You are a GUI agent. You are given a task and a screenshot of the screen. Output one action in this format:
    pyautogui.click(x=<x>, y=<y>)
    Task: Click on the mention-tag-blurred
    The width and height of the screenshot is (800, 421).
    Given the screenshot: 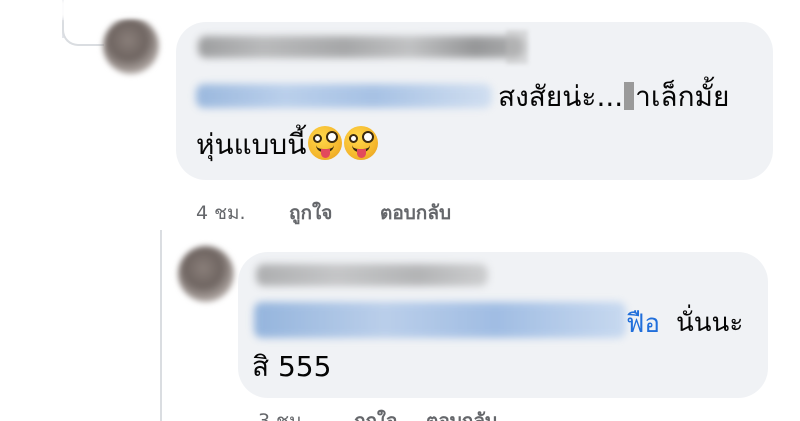 What is the action you would take?
    pyautogui.click(x=344, y=96)
    